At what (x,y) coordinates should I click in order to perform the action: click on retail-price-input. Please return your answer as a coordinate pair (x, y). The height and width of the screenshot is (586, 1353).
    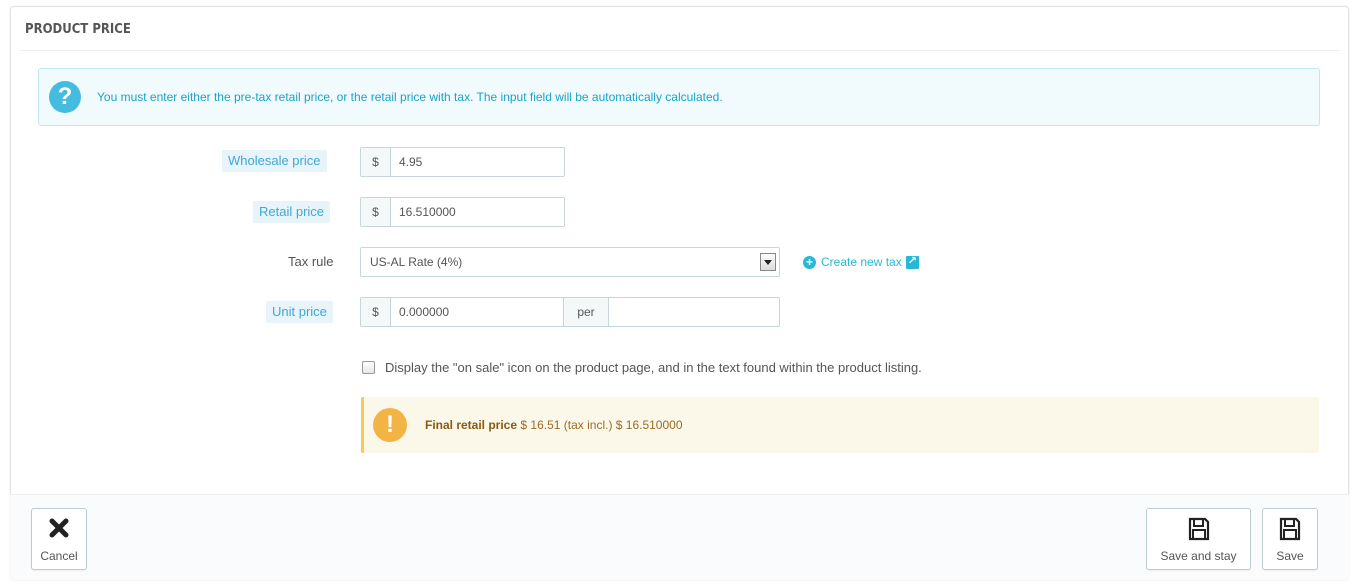
    Looking at the image, I should click on (476, 212).